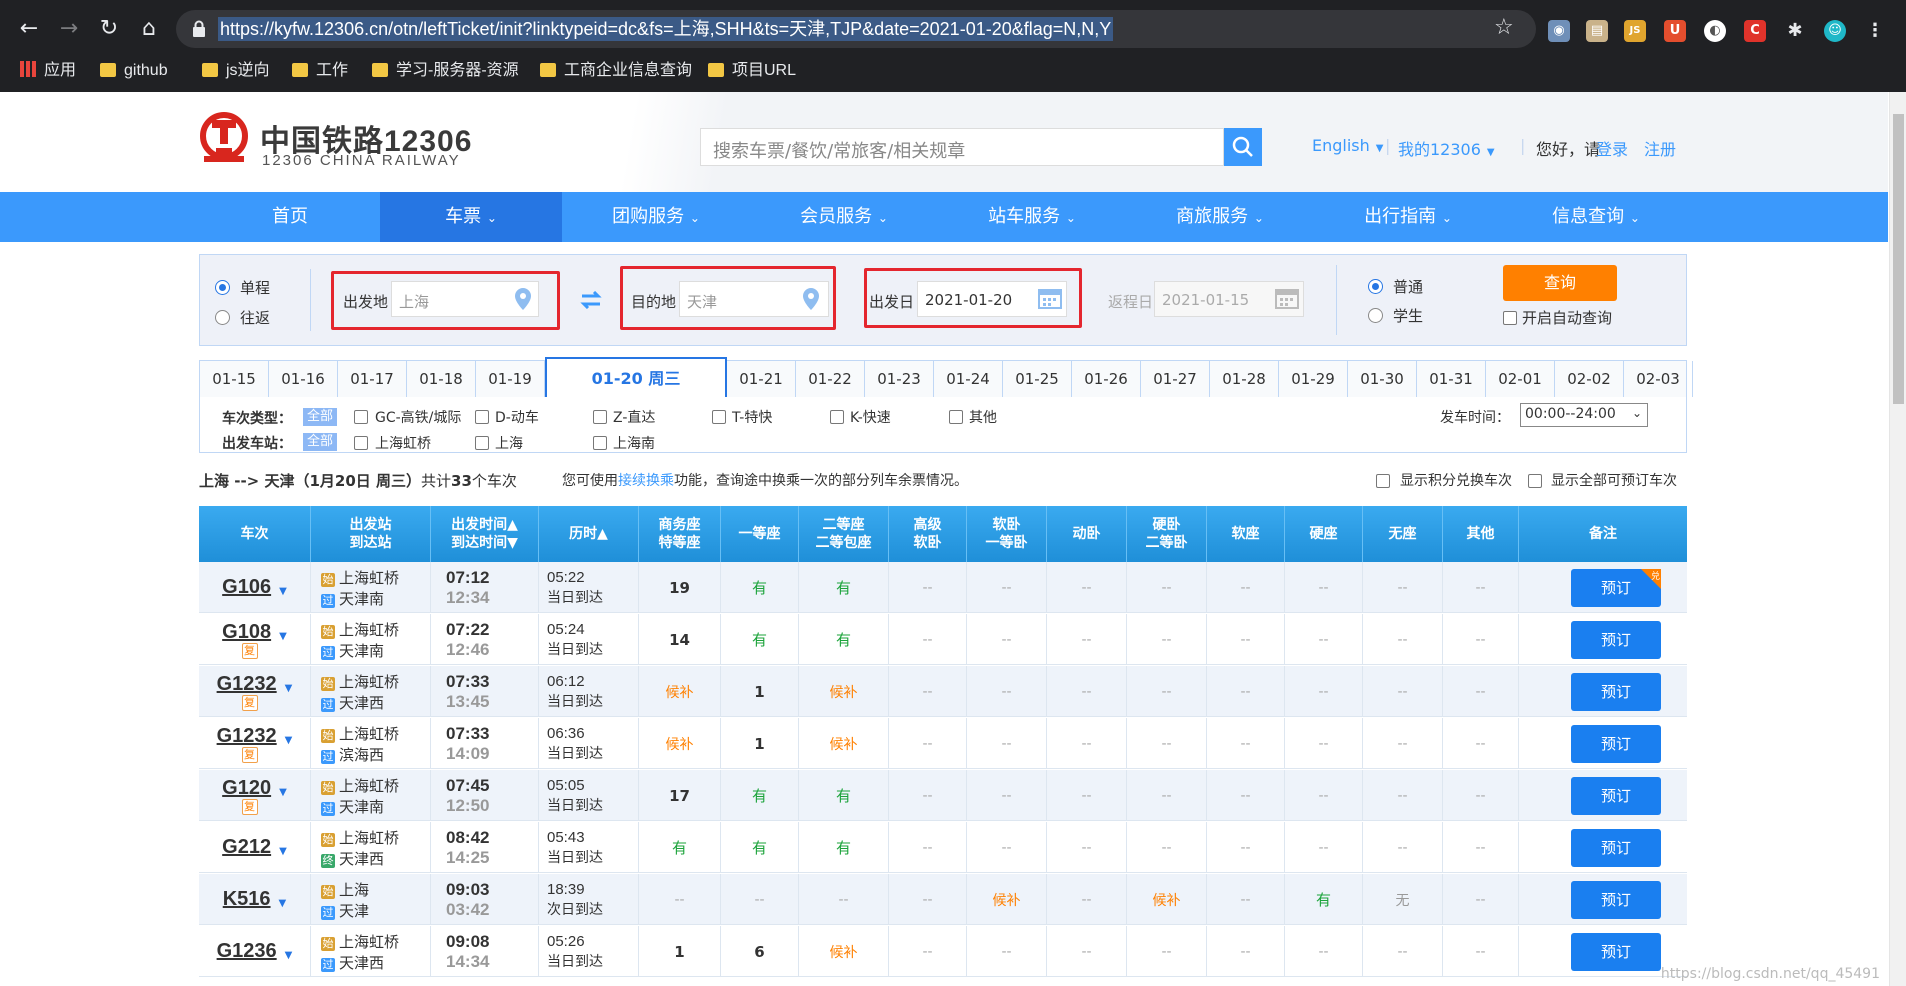 Image resolution: width=1906 pixels, height=986 pixels. What do you see at coordinates (1835, 31) in the screenshot?
I see `profile-avatar: ☺` at bounding box center [1835, 31].